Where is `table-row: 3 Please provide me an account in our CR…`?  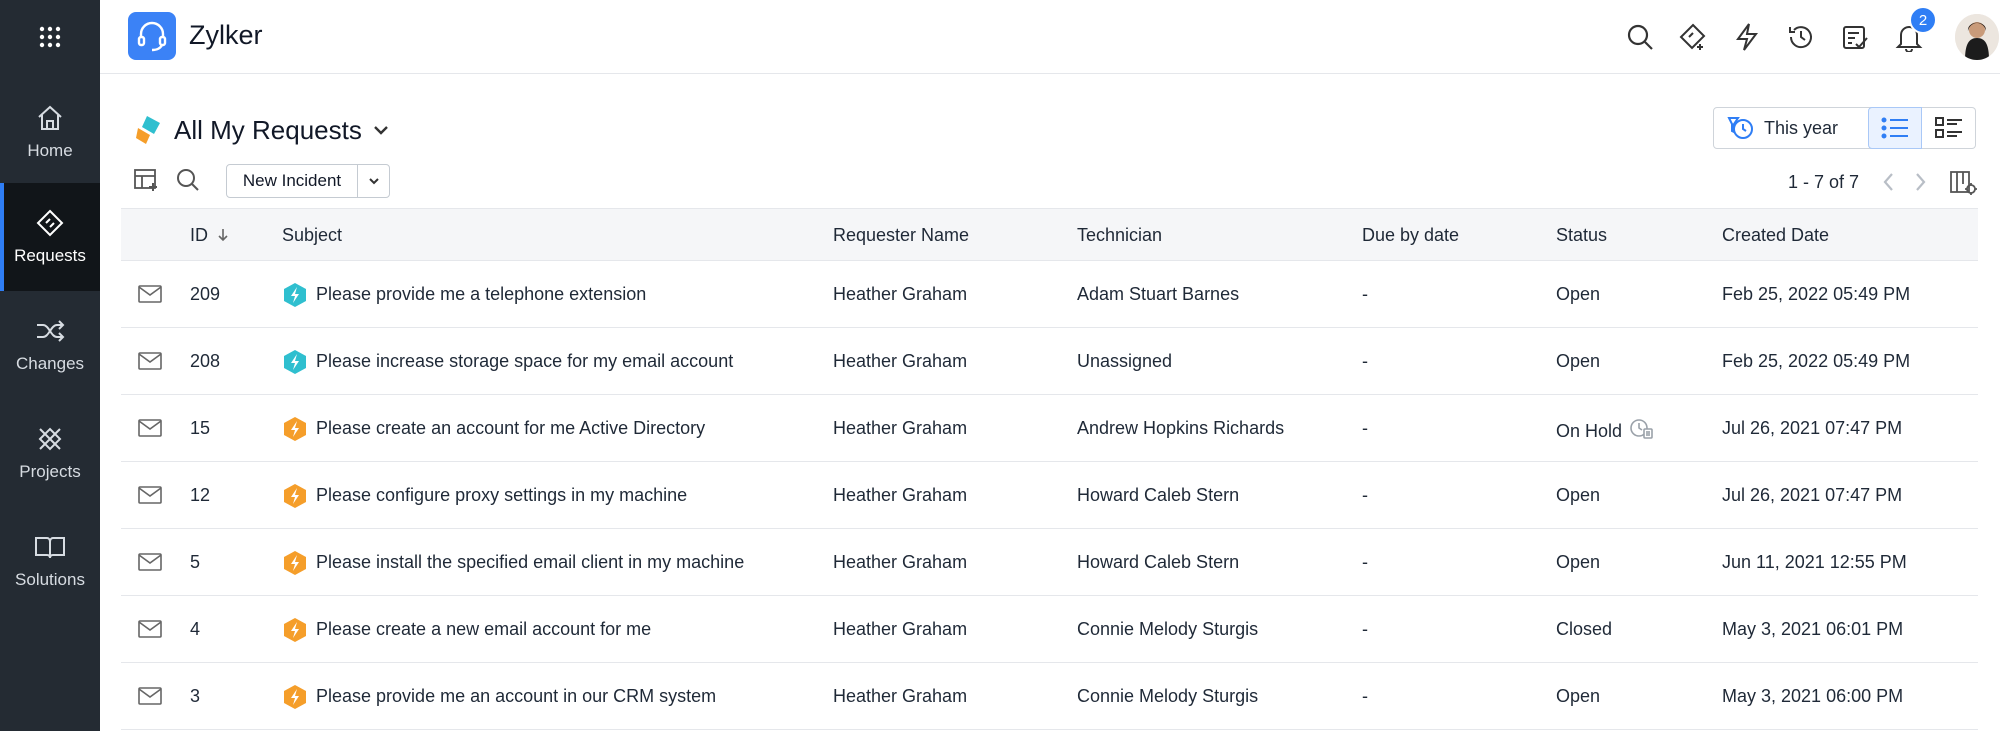
table-row: 3 Please provide me an account in our CR… is located at coordinates (1049, 696).